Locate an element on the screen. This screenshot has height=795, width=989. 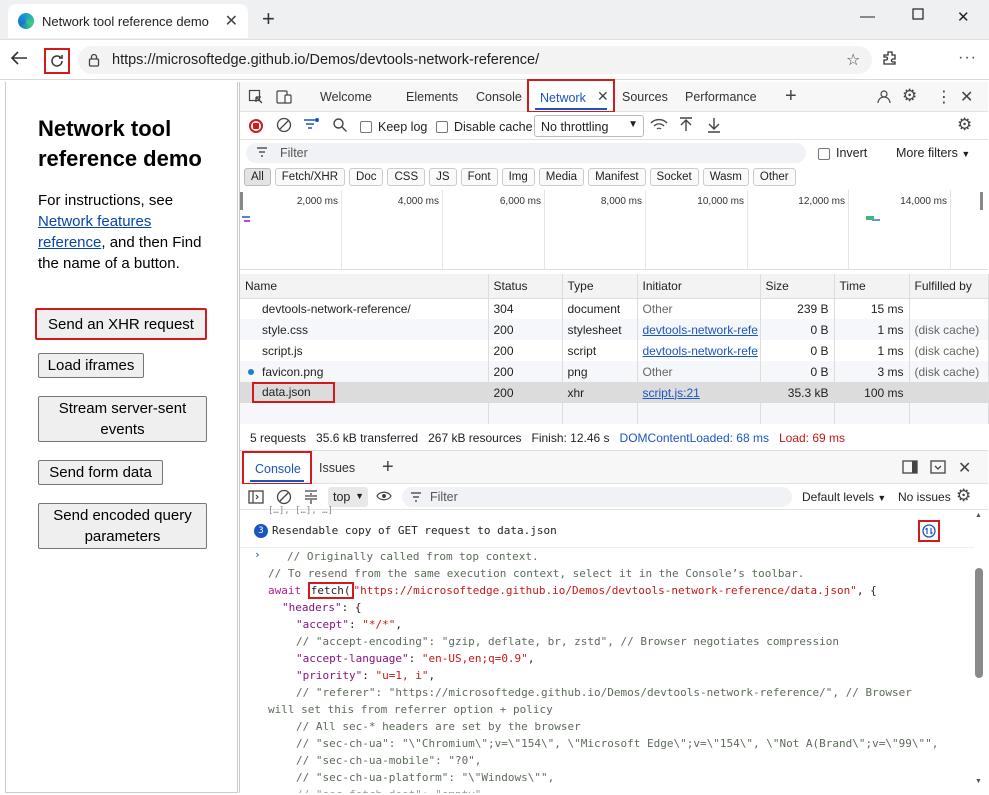
tab-welcome: Welcome is located at coordinates (346, 97).